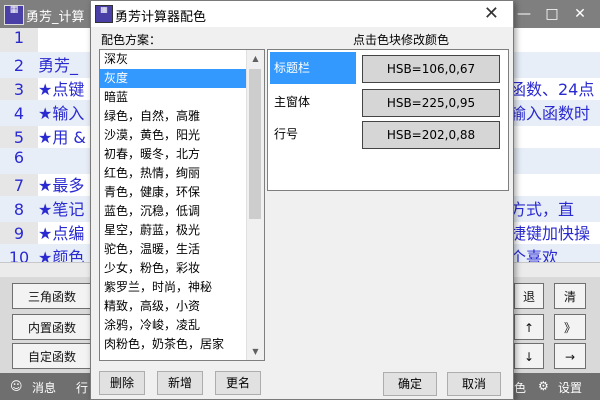 This screenshot has height=400, width=600. What do you see at coordinates (174, 325) in the screenshot?
I see `scheme-list-item: 涂鸦，冷峻，凌乱` at bounding box center [174, 325].